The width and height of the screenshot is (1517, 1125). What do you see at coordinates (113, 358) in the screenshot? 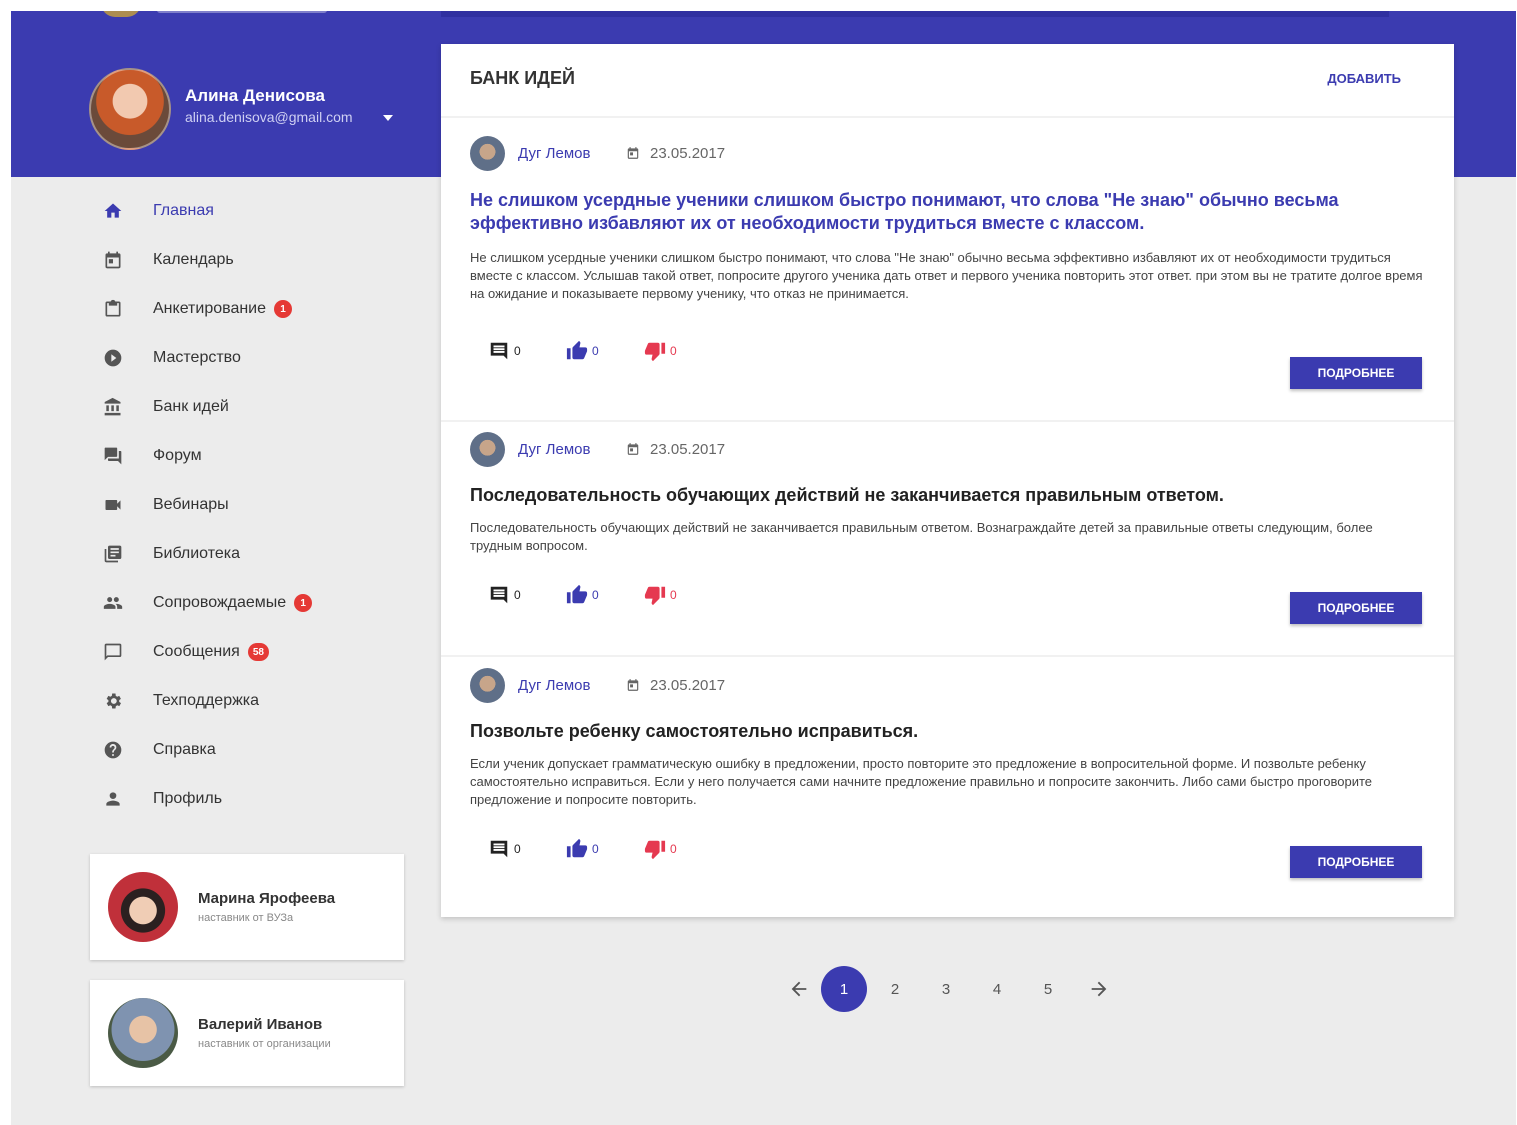
I see `play-circle-icon` at bounding box center [113, 358].